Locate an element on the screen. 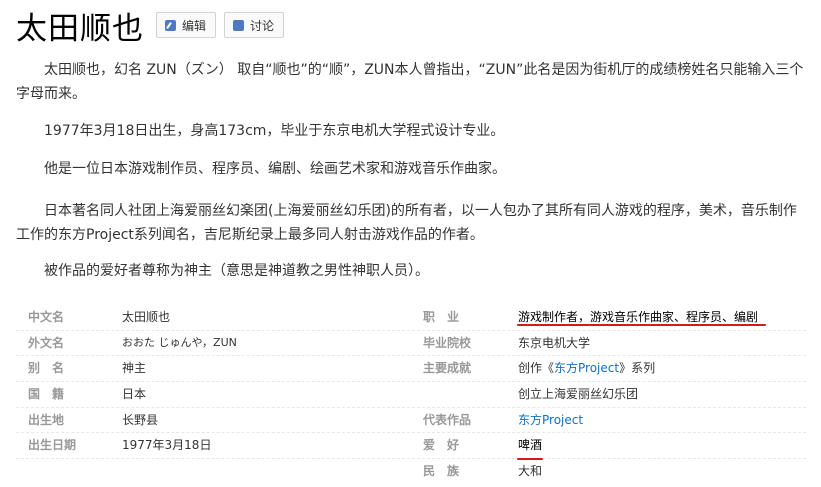  chinese-name-value: 太田顺也 is located at coordinates (146, 317).